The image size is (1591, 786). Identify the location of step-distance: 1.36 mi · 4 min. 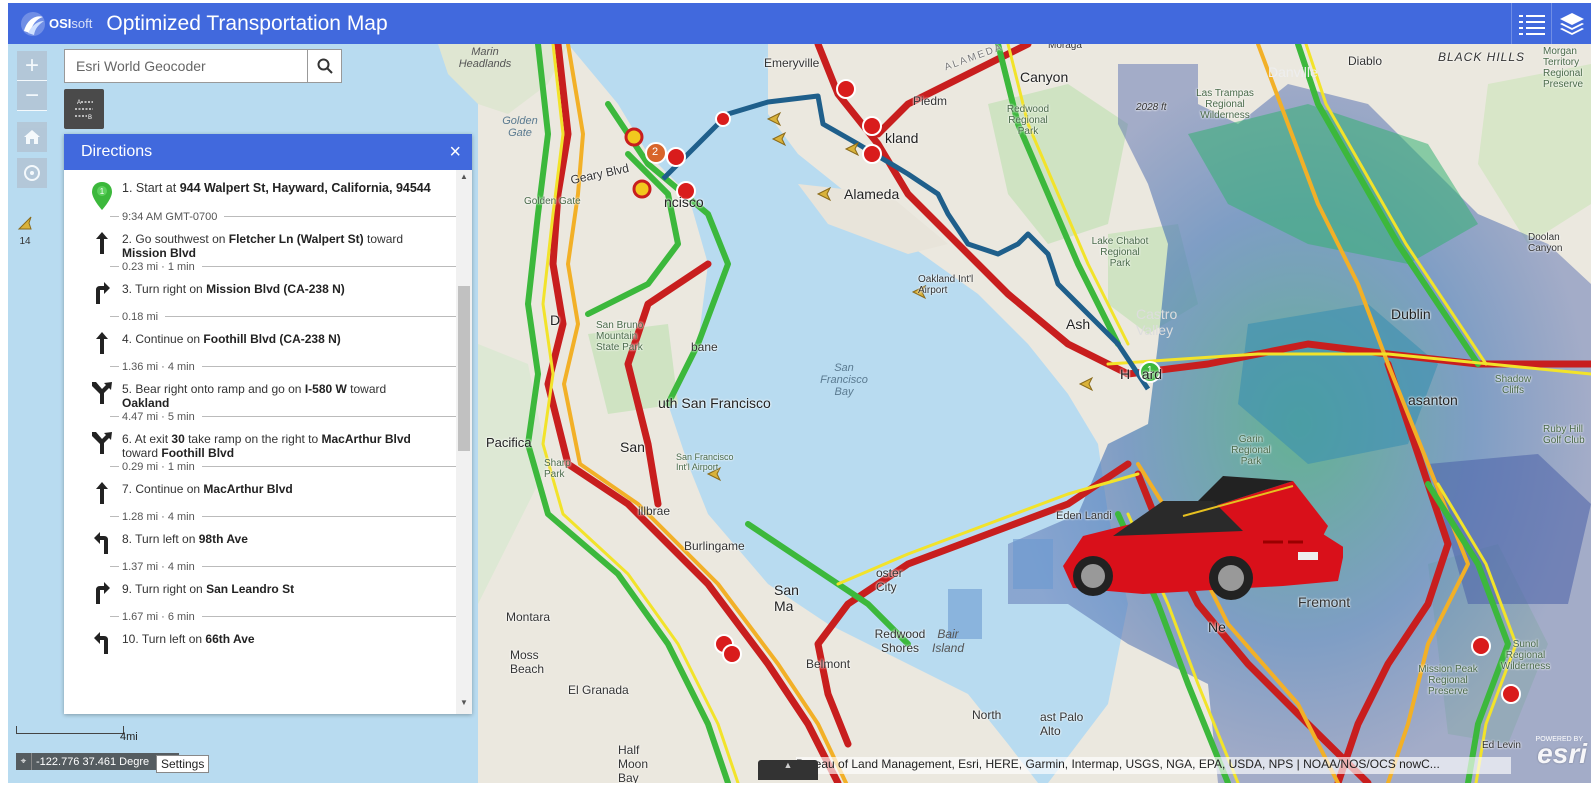
(269, 366).